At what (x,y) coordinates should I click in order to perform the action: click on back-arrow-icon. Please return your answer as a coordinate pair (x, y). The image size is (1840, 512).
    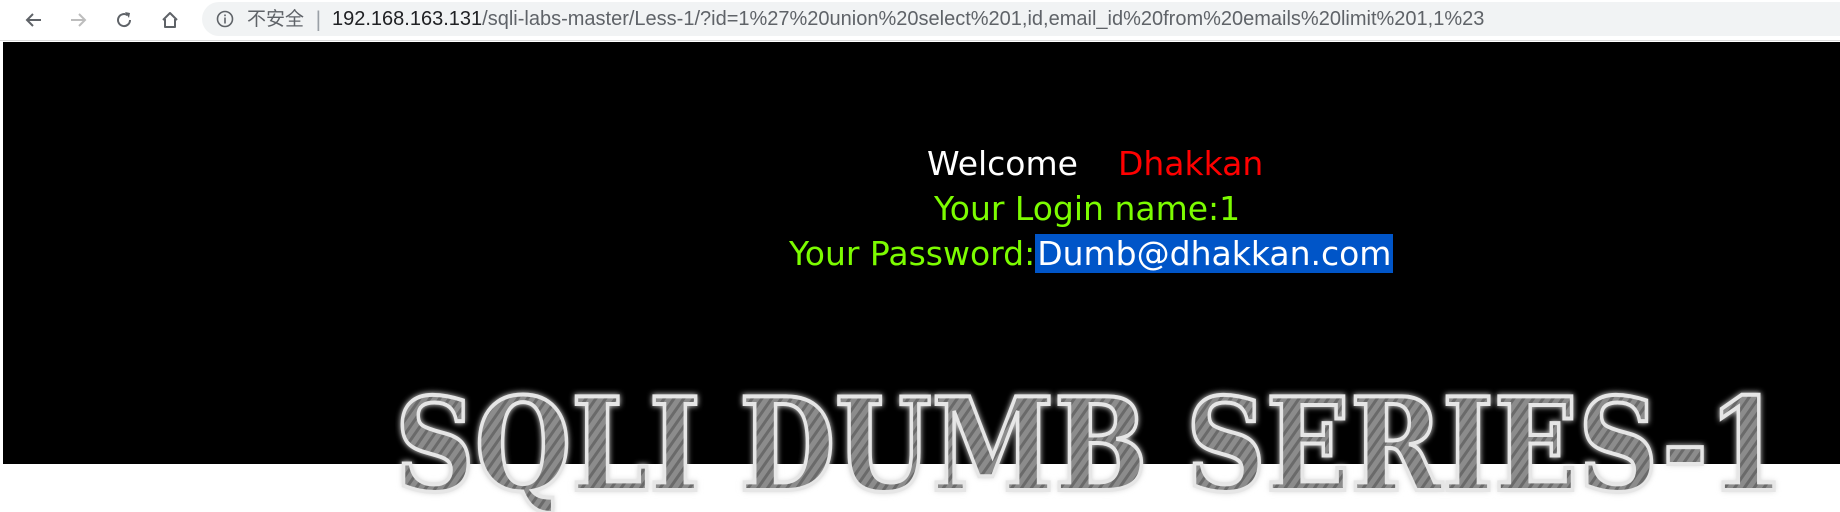
    Looking at the image, I should click on (33, 20).